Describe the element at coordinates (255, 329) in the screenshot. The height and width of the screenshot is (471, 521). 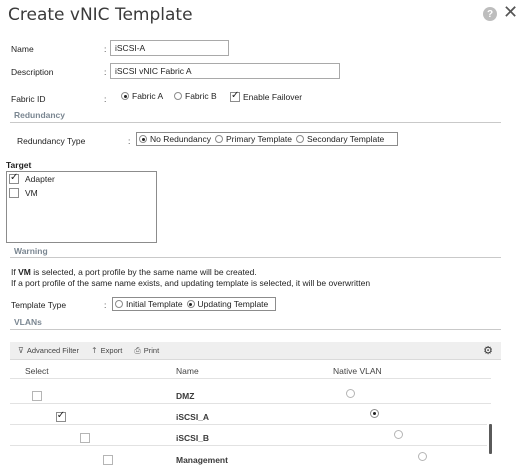
I see `vlans-divider` at that location.